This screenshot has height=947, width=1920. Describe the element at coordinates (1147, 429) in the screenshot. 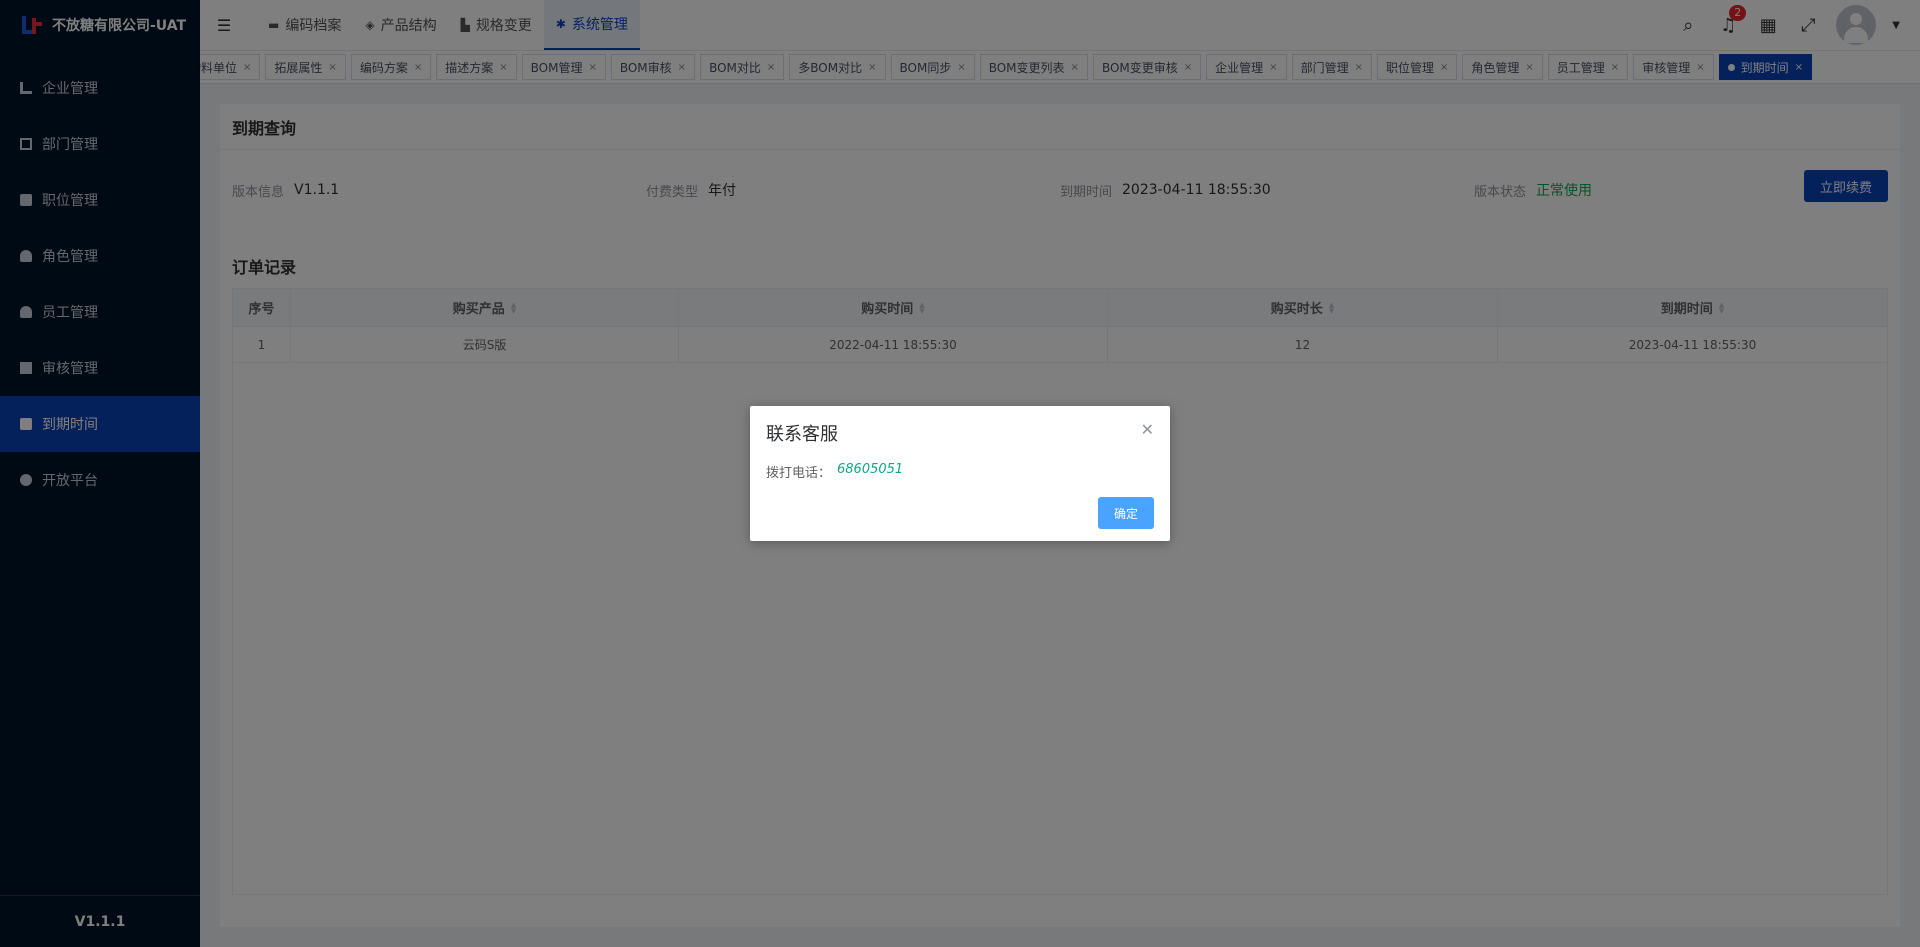

I see `close-icon: ✕` at that location.